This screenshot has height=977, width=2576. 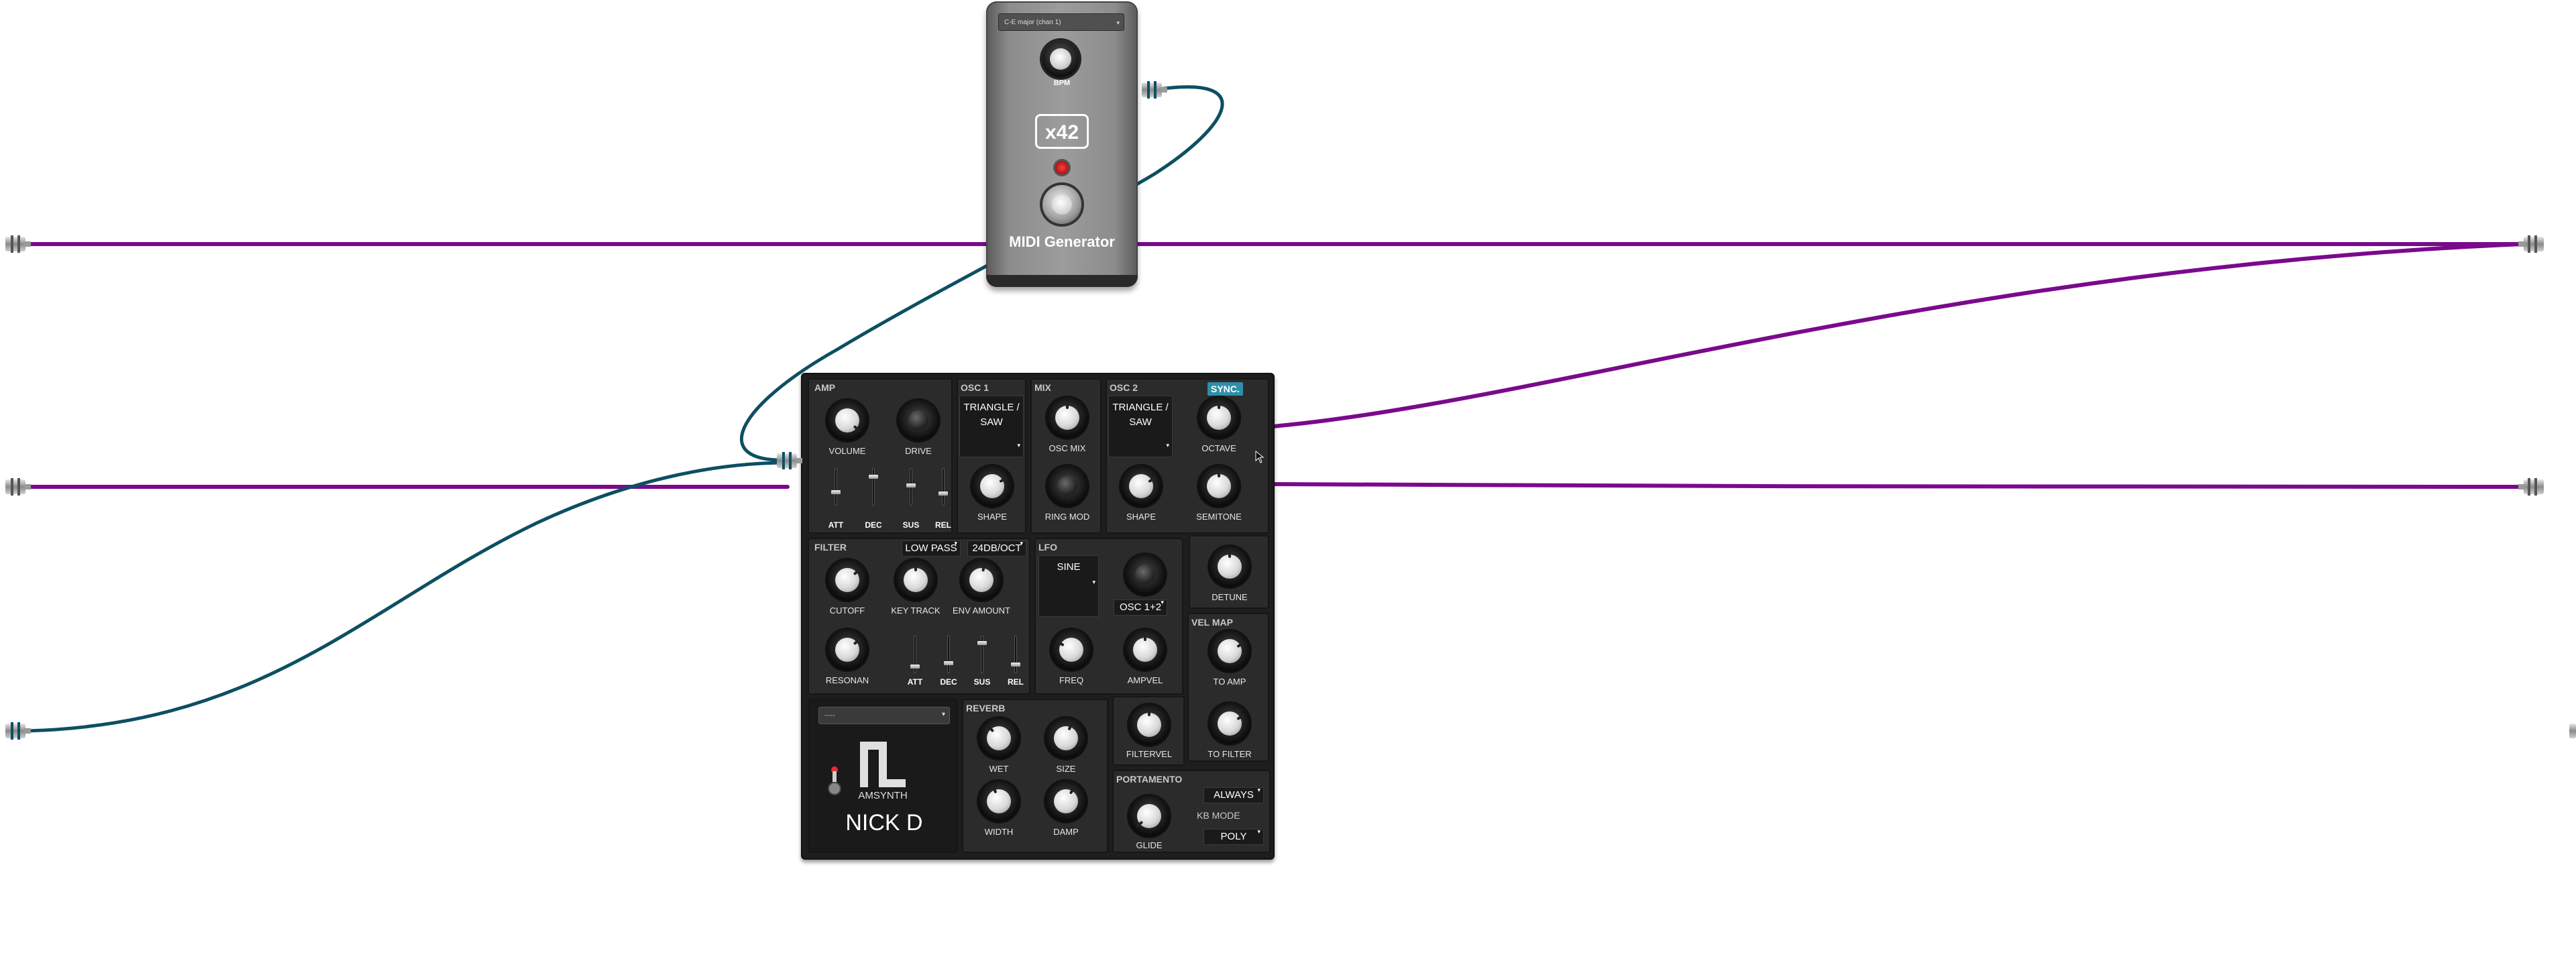 I want to click on jack-right-top, so click(x=2533, y=244).